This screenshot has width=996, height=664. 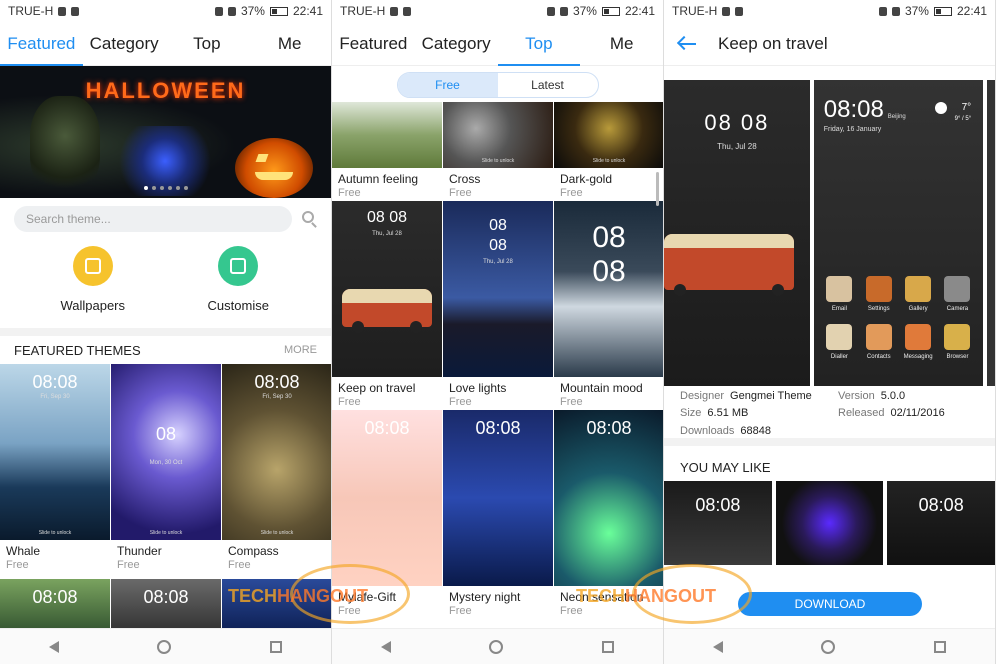 I want to click on theme-thumbnail: 08 08, so click(x=608, y=289).